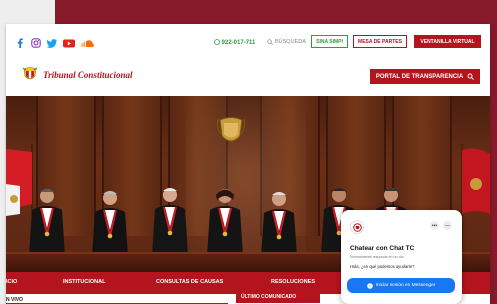 The width and height of the screenshot is (497, 304). Describe the element at coordinates (377, 257) in the screenshot. I see `chat-response-time: Normalmente responde en un día` at that location.